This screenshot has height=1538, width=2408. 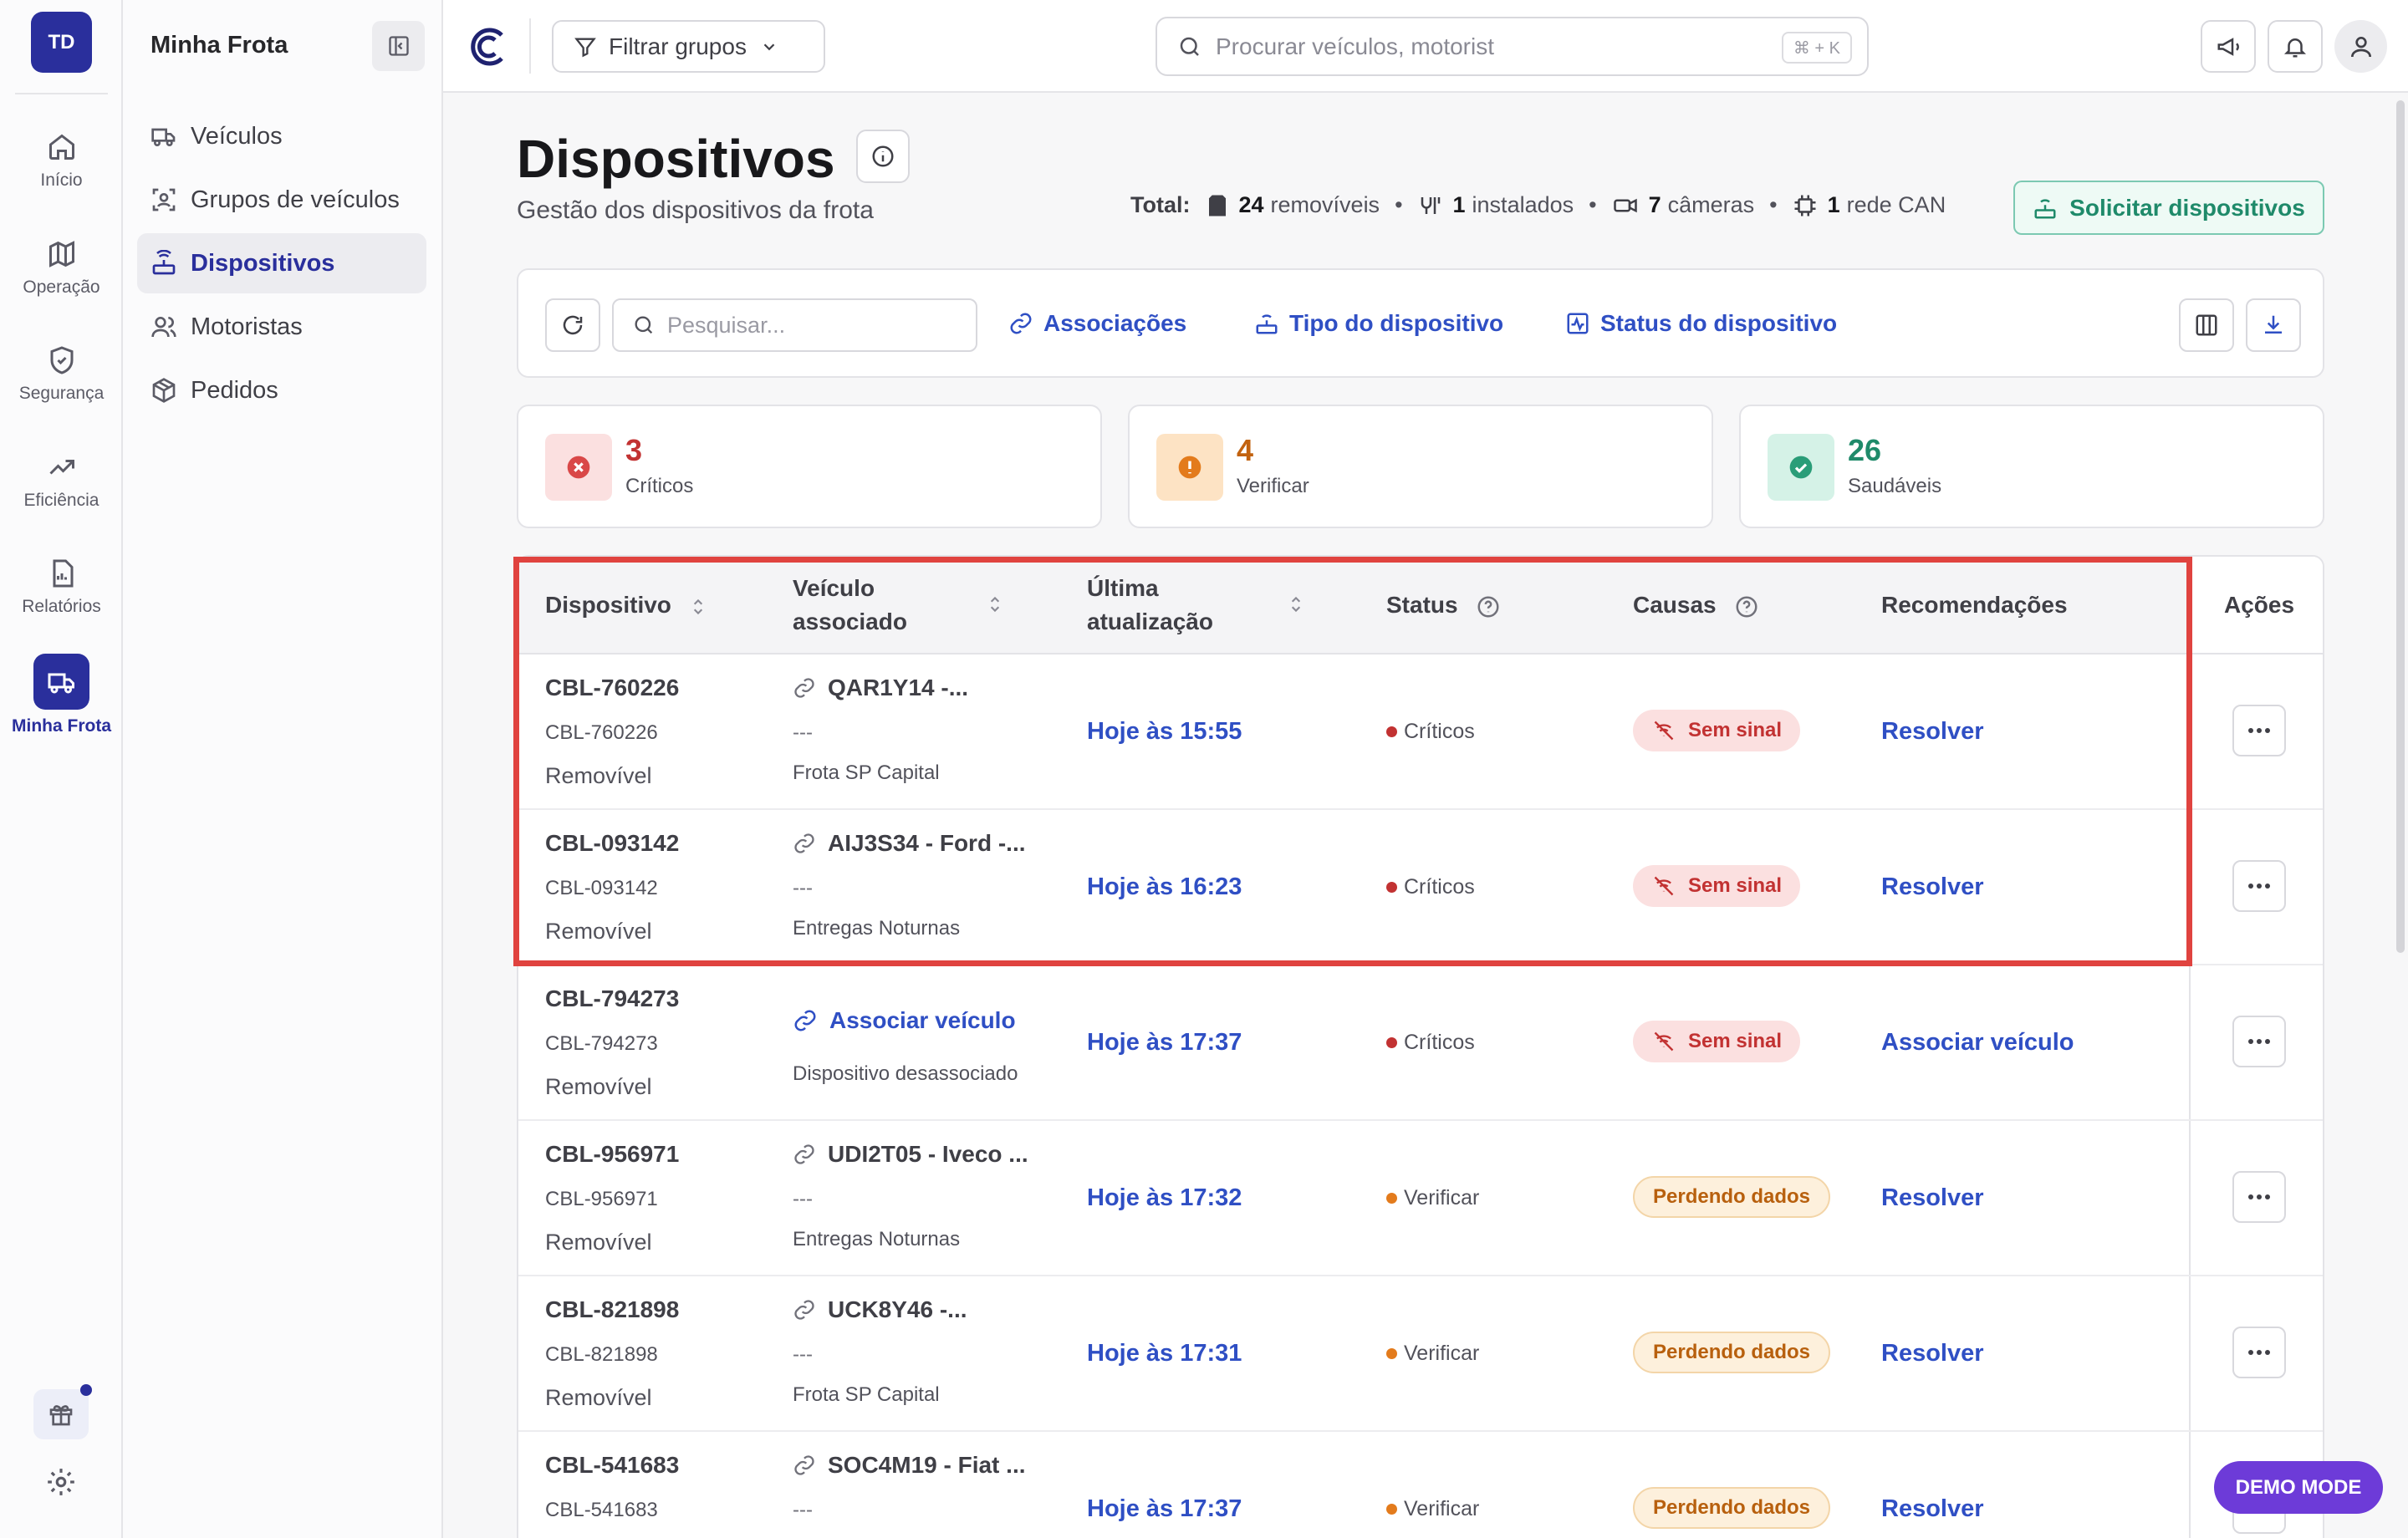 What do you see at coordinates (1978, 1043) in the screenshot?
I see `recommendation-link: Associar veículo` at bounding box center [1978, 1043].